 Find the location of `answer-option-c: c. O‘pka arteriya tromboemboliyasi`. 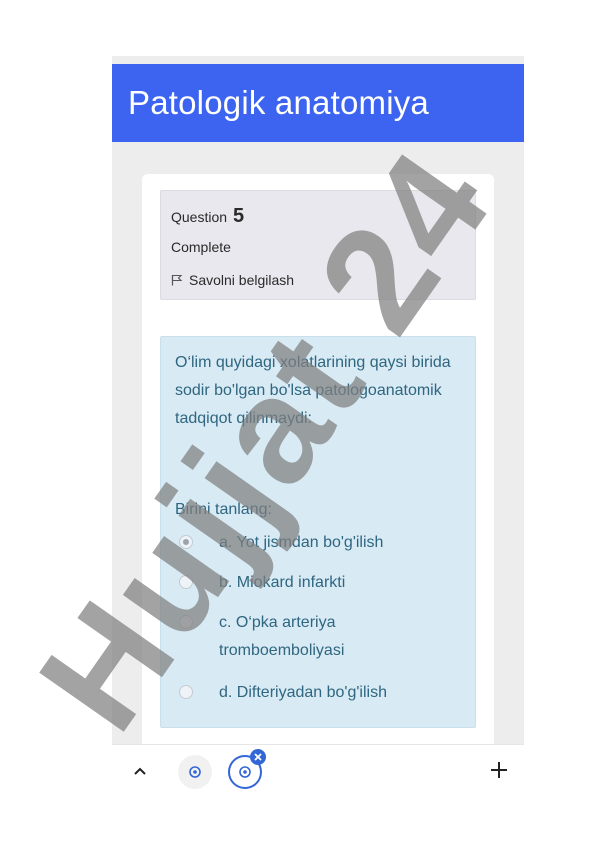

answer-option-c: c. O‘pka arteriya tromboemboliyasi is located at coordinates (309, 637).